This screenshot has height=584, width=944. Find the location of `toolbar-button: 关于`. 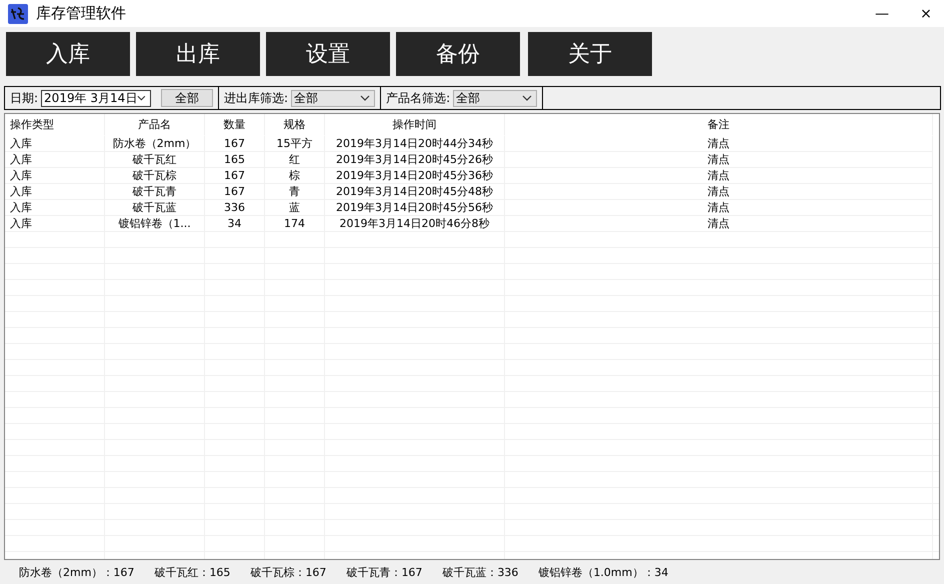

toolbar-button: 关于 is located at coordinates (590, 54).